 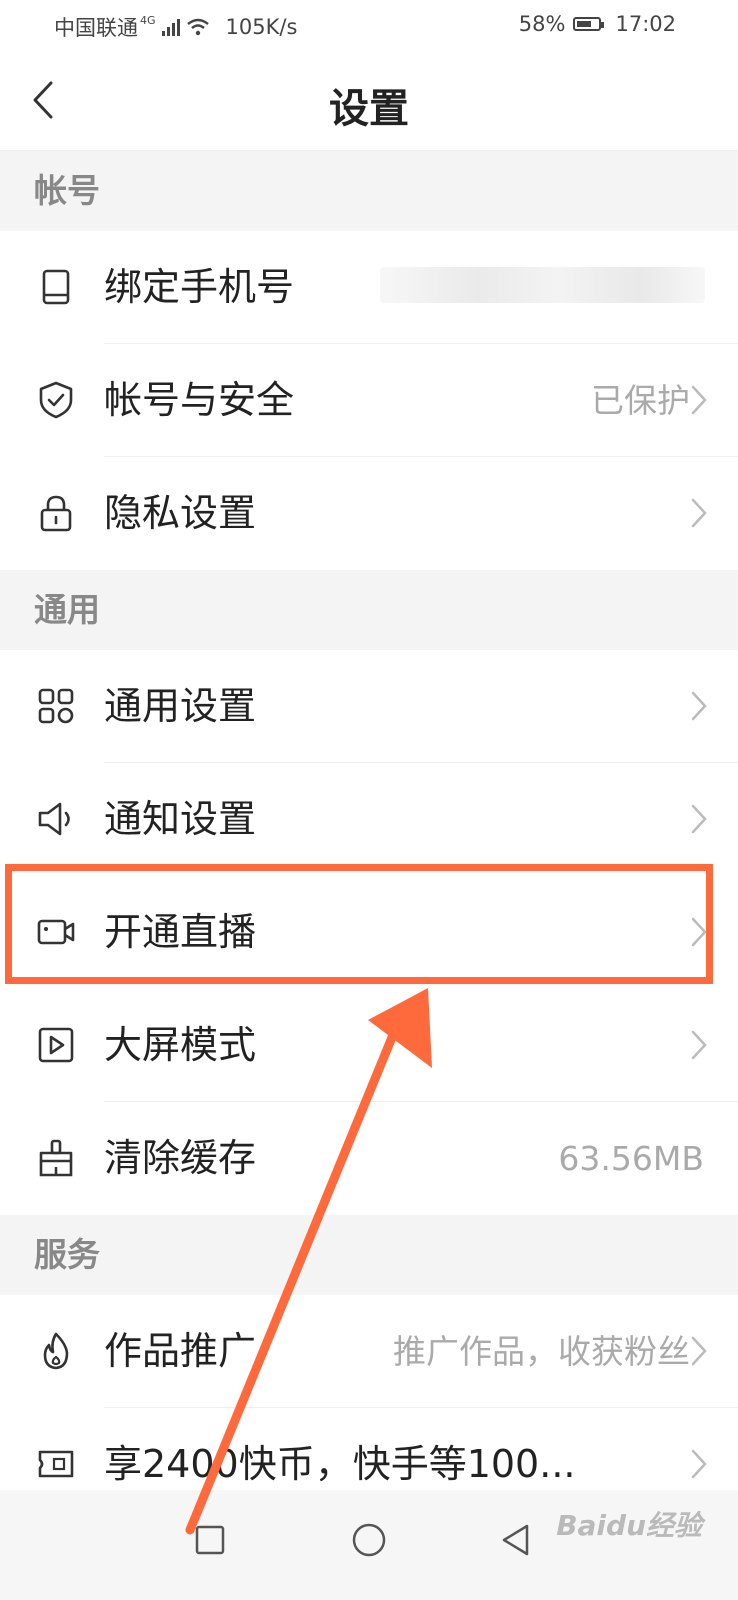 I want to click on recent-apps-button, so click(x=210, y=1540).